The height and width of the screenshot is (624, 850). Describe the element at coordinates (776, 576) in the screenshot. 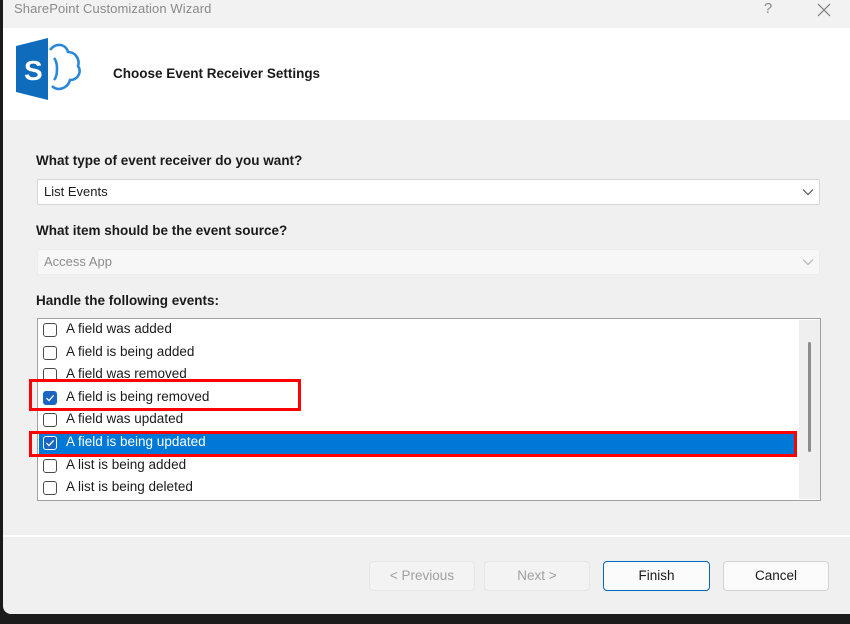

I see `cancel-button: Cancel` at that location.